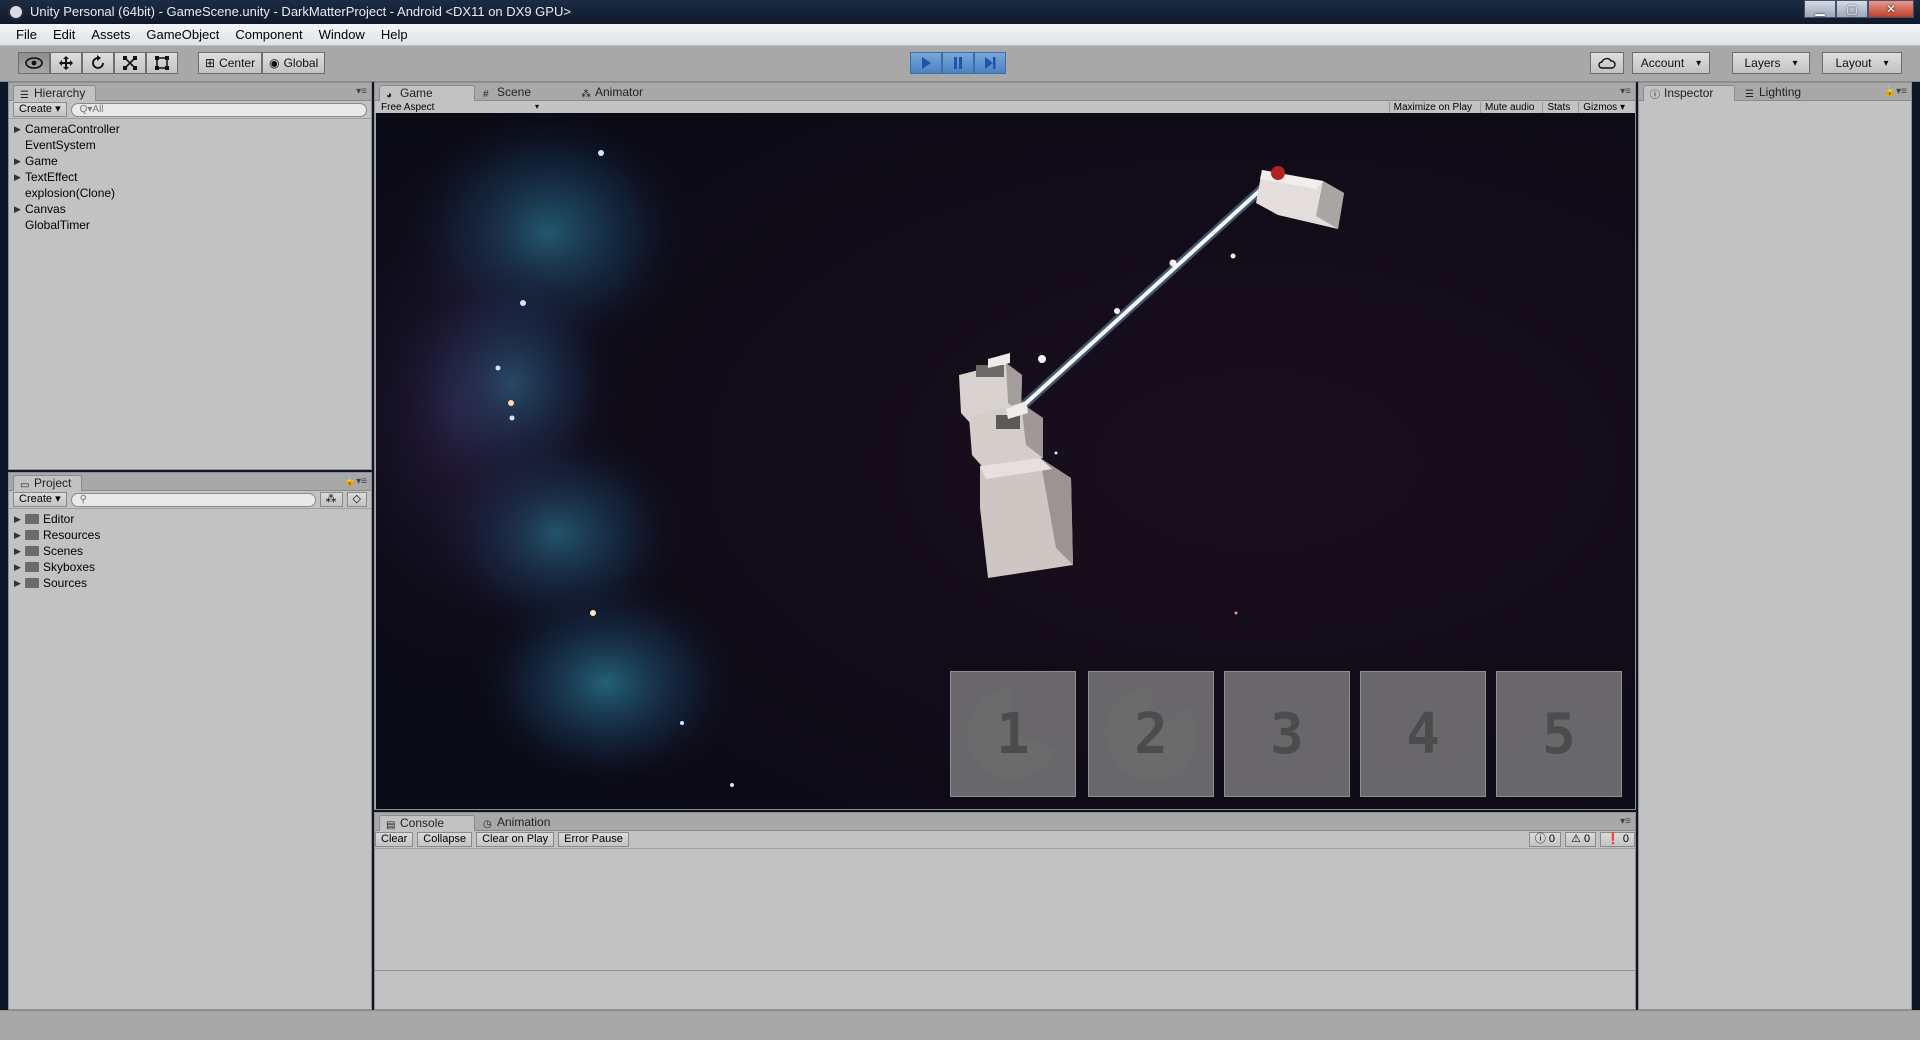 The image size is (1920, 1040). Describe the element at coordinates (190, 145) in the screenshot. I see `hierarchy-item: EventSystem` at that location.